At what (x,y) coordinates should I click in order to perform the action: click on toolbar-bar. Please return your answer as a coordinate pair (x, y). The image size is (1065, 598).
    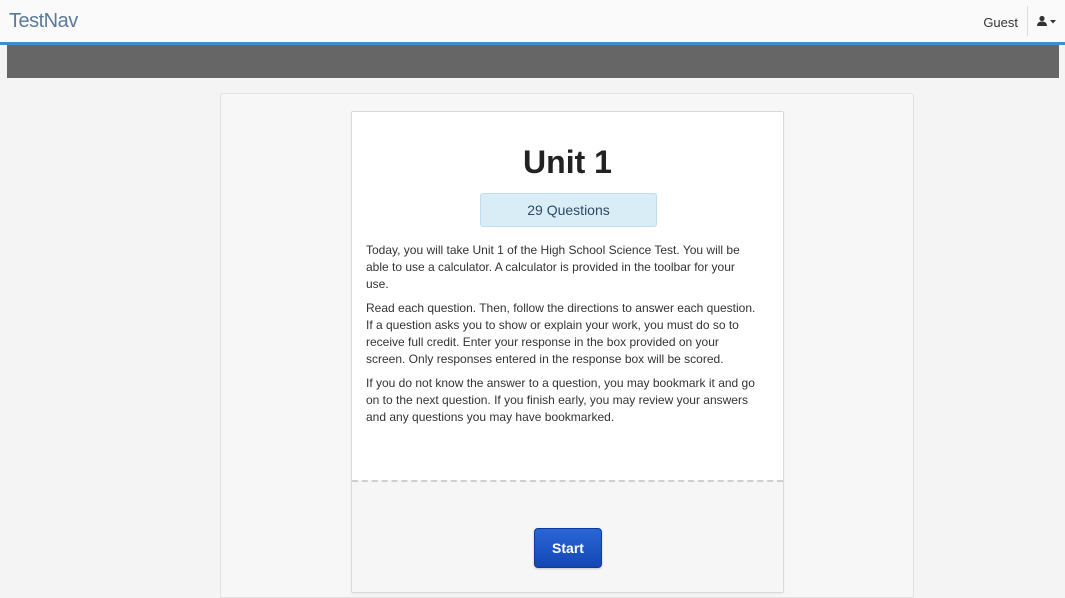
    Looking at the image, I should click on (533, 61).